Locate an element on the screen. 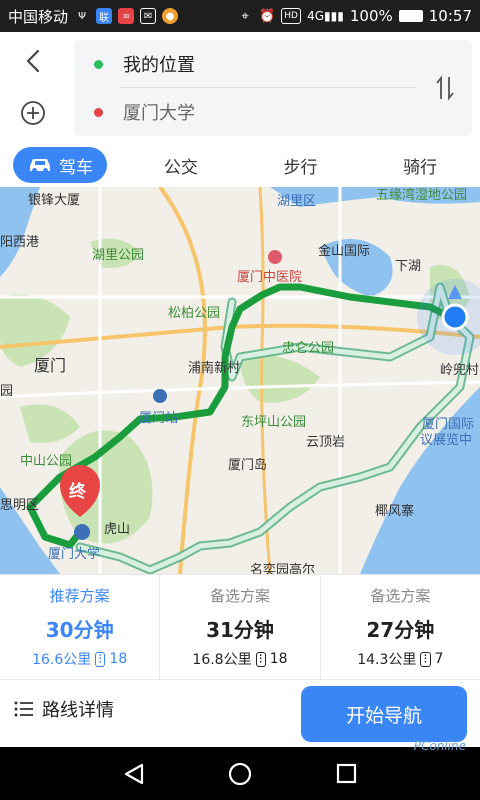 This screenshot has width=480, height=800. plan-details: 14.3公里 ⁝ 7 is located at coordinates (400, 659).